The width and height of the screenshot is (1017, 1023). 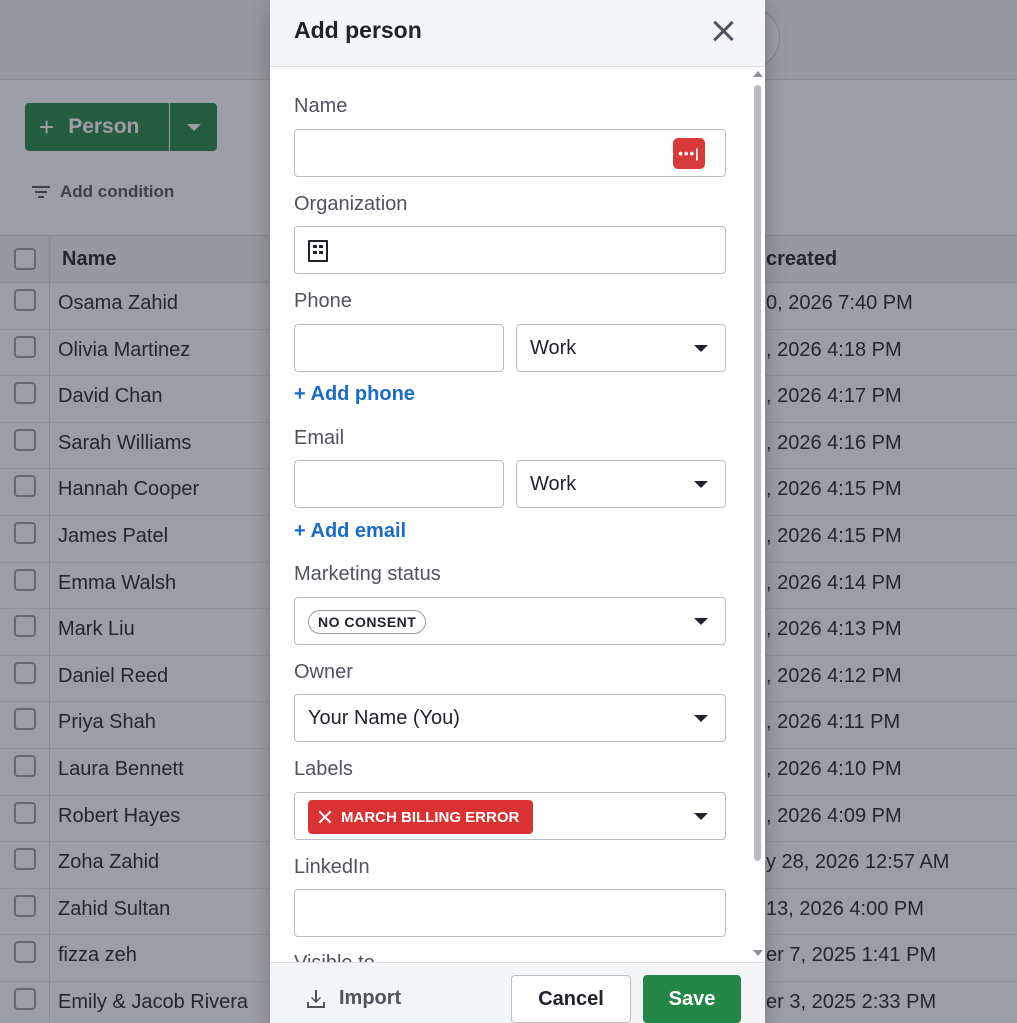 What do you see at coordinates (319, 438) in the screenshot?
I see `email-label: Email` at bounding box center [319, 438].